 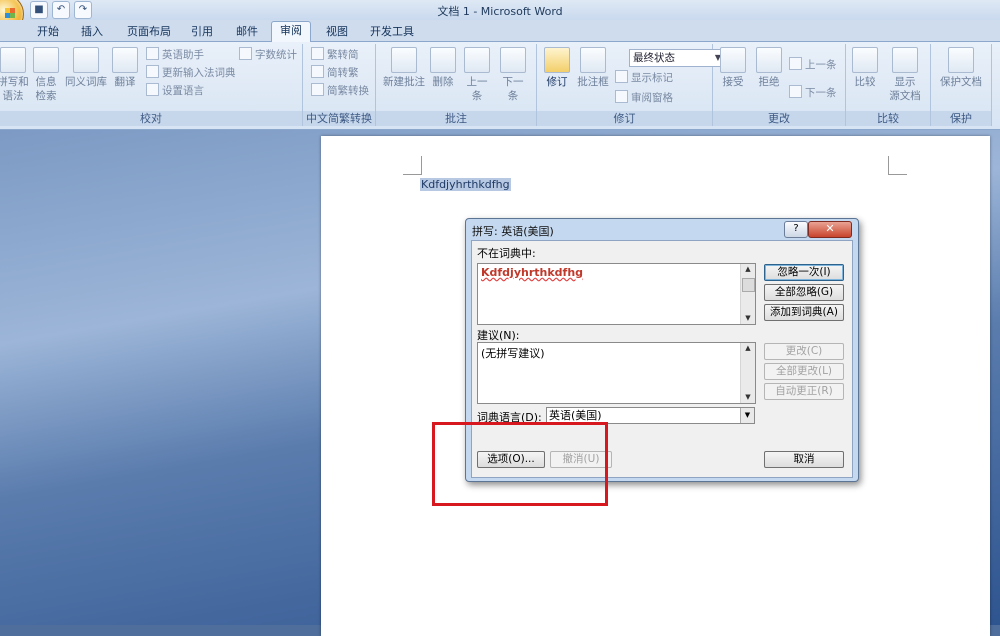 What do you see at coordinates (796, 229) in the screenshot?
I see `help-button: ?` at bounding box center [796, 229].